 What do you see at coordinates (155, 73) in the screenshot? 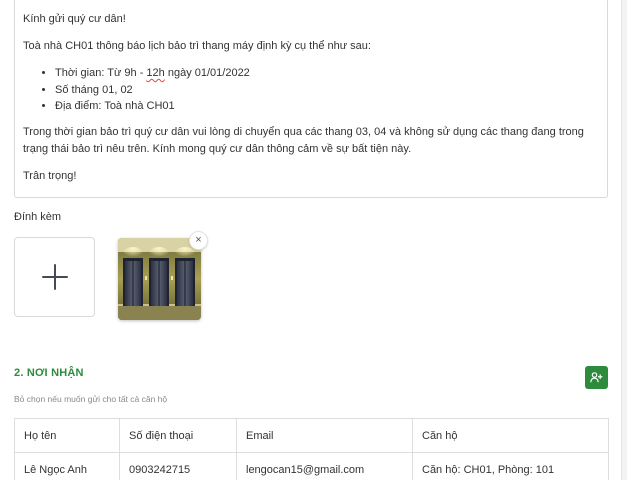
I see `misspelled-word: 12h` at bounding box center [155, 73].